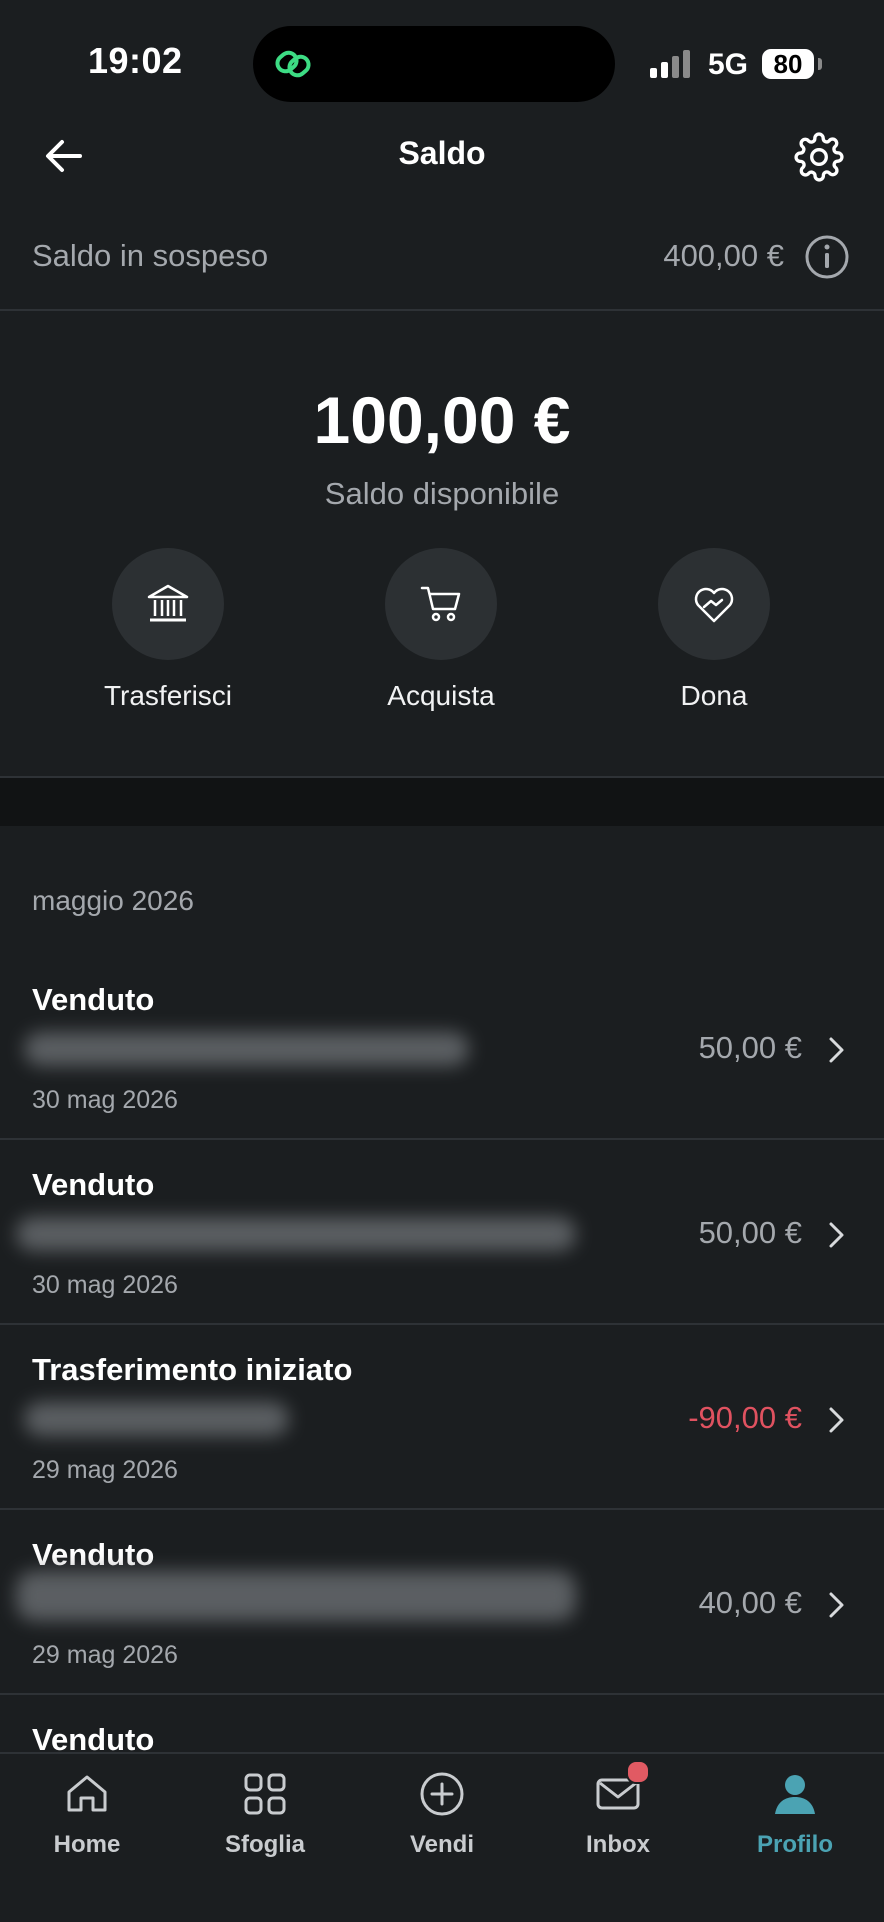  What do you see at coordinates (441, 695) in the screenshot?
I see `buy-label: Acquista` at bounding box center [441, 695].